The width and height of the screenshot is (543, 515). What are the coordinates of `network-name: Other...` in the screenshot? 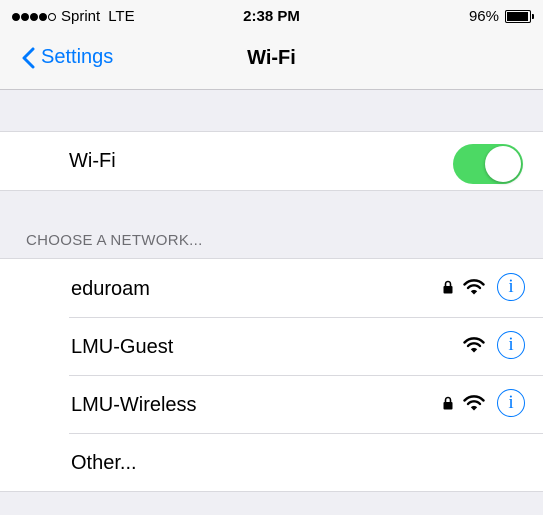 It's located at (104, 463).